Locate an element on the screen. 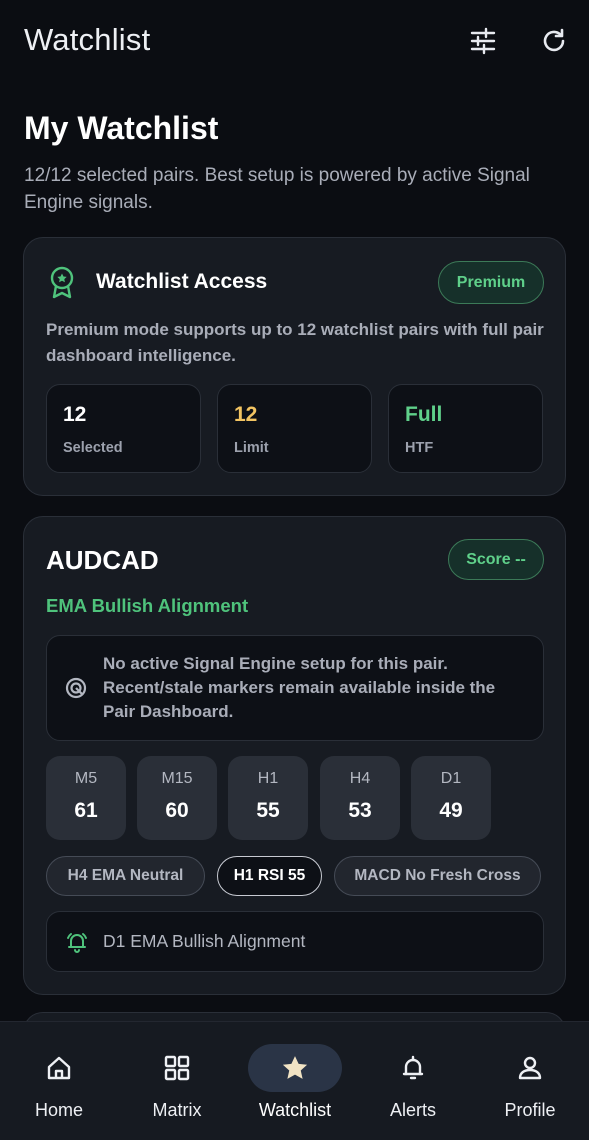 The image size is (589, 1140). star-icon is located at coordinates (295, 1068).